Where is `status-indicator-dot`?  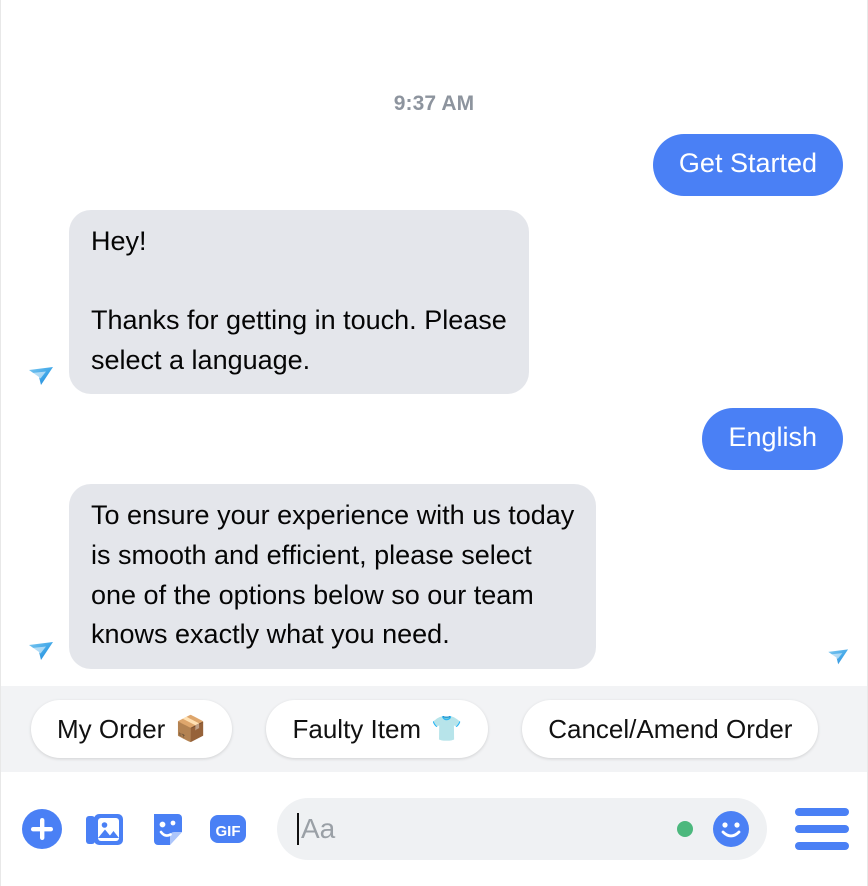 status-indicator-dot is located at coordinates (685, 829).